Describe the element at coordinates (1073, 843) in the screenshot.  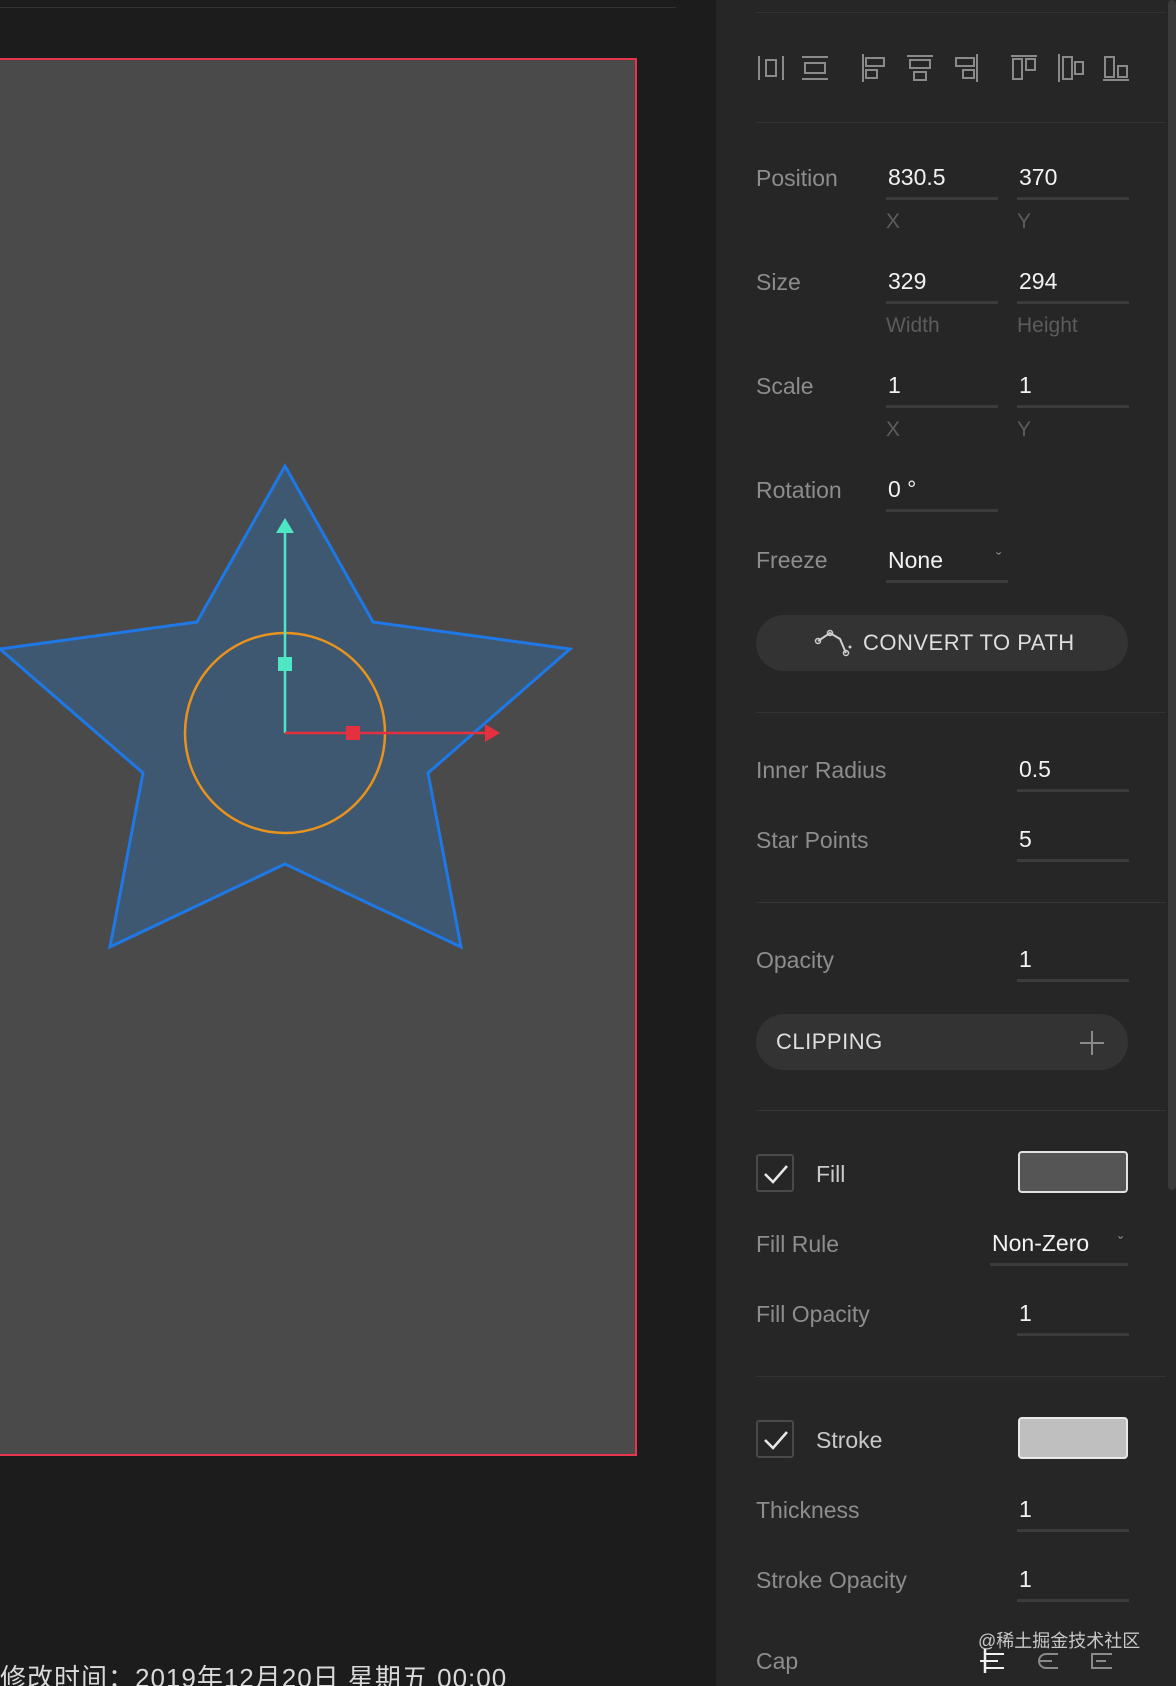
I see `star-points-input: 5` at that location.